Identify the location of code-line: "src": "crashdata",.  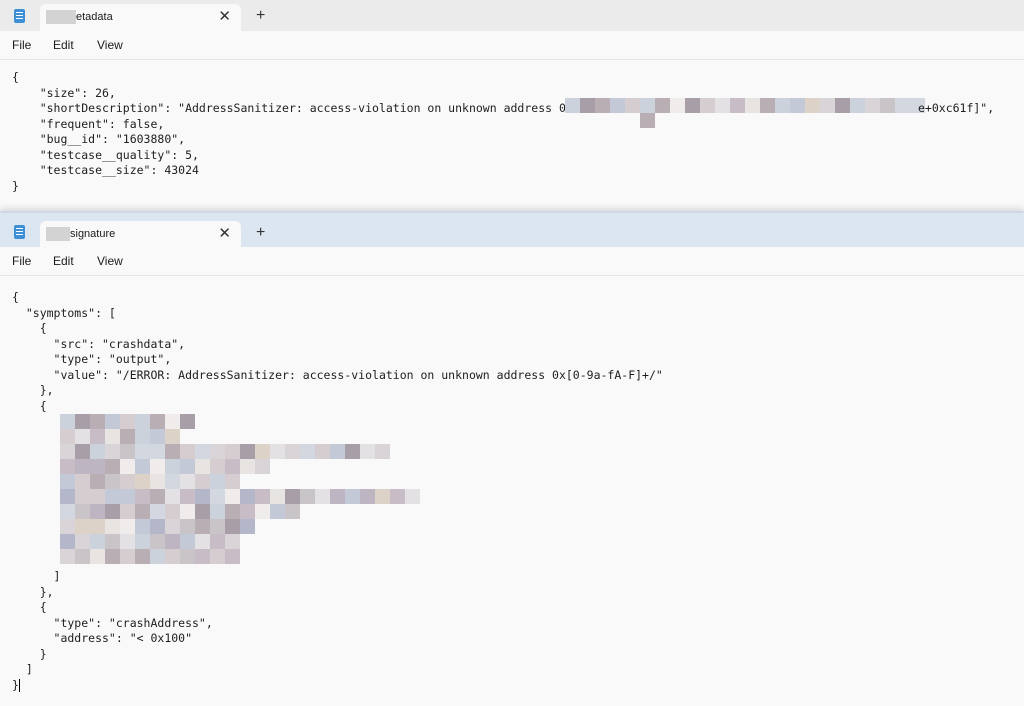
(99, 343).